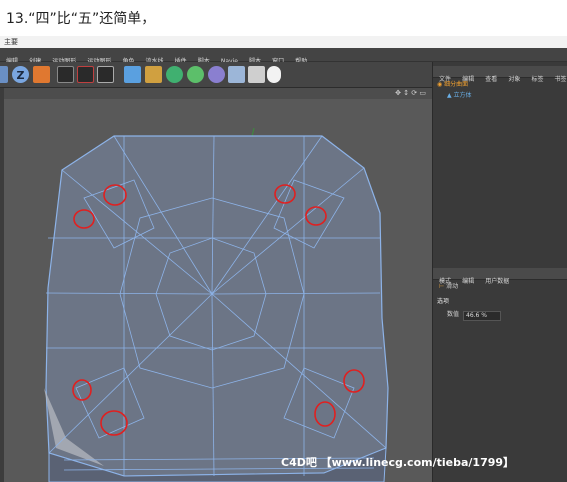  Describe the element at coordinates (500, 74) in the screenshot. I see `object-manager-tabs: 文件 编辑 查看 对象 标签 书签` at that location.